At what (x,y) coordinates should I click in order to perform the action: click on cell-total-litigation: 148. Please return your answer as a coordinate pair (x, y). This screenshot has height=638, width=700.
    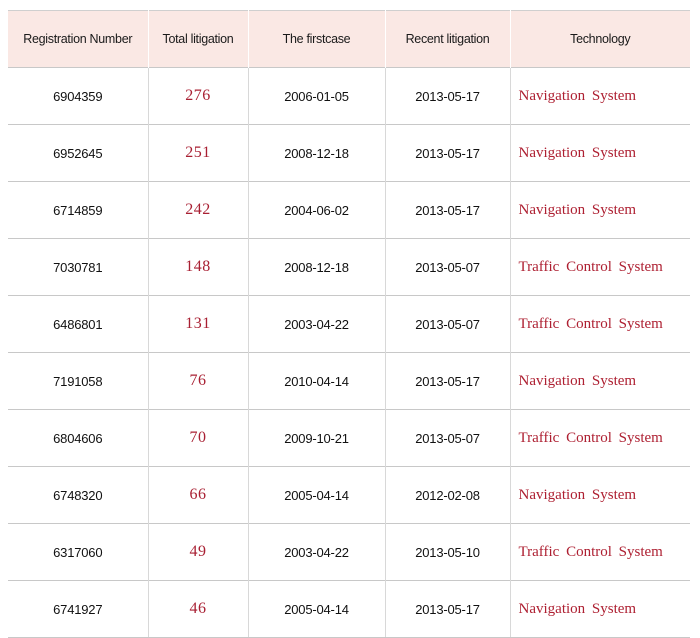
    Looking at the image, I should click on (198, 267).